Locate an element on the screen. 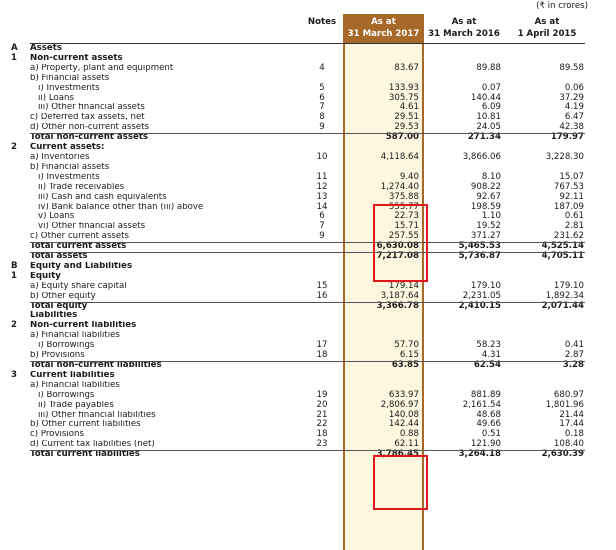  row-value-v3: 179.97 is located at coordinates (567, 137).